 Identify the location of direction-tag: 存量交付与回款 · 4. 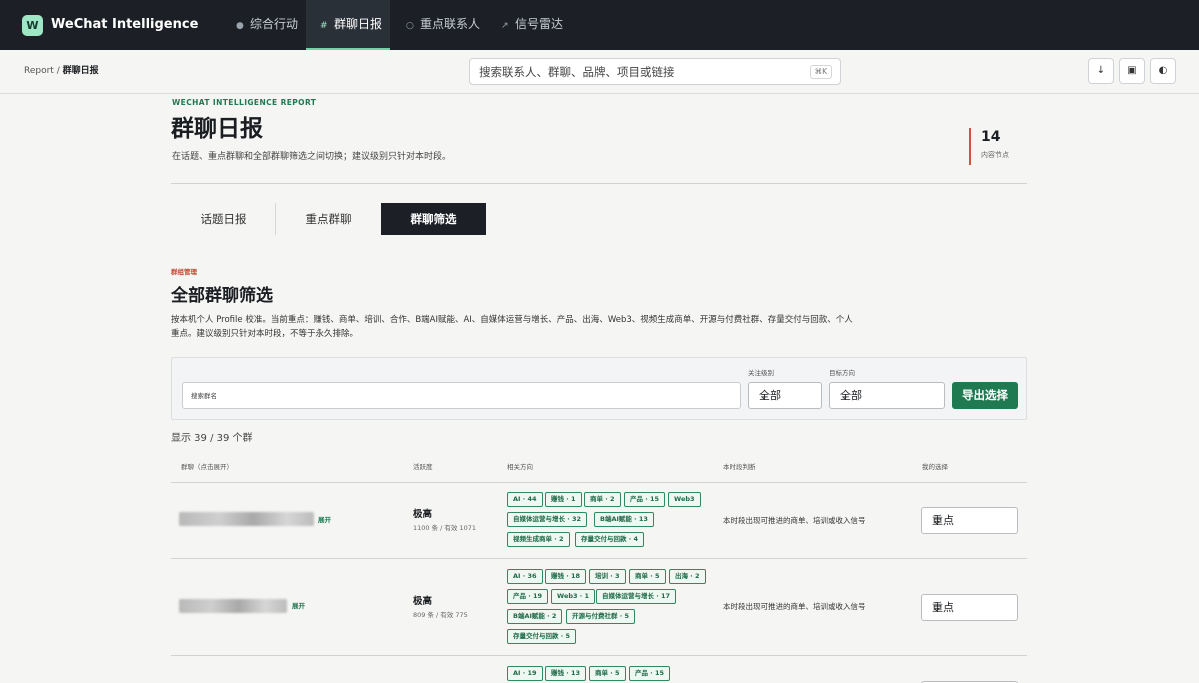
(610, 539).